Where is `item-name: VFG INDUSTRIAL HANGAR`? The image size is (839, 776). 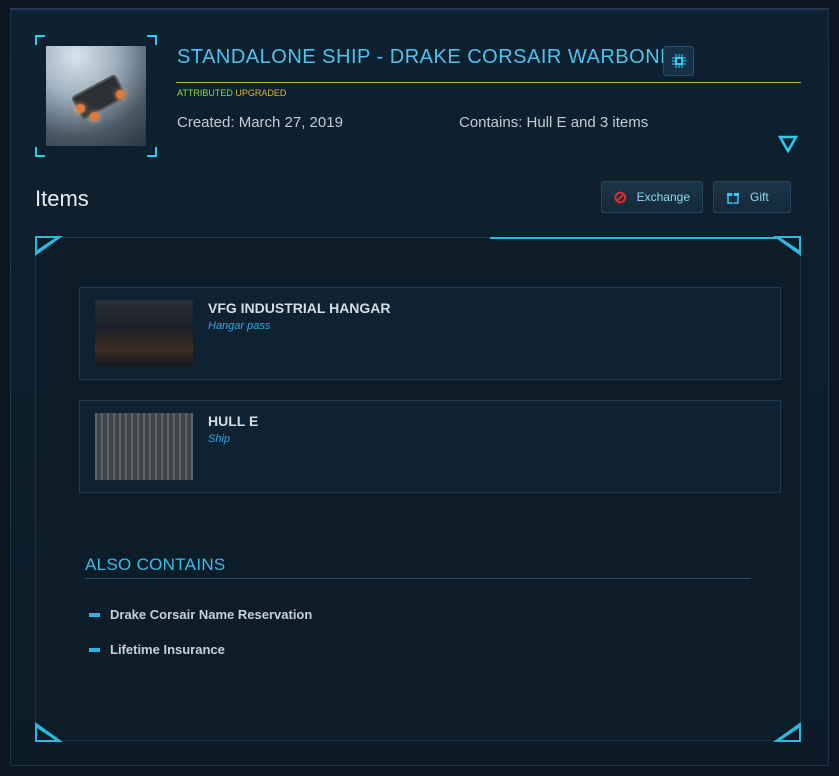 item-name: VFG INDUSTRIAL HANGAR is located at coordinates (299, 308).